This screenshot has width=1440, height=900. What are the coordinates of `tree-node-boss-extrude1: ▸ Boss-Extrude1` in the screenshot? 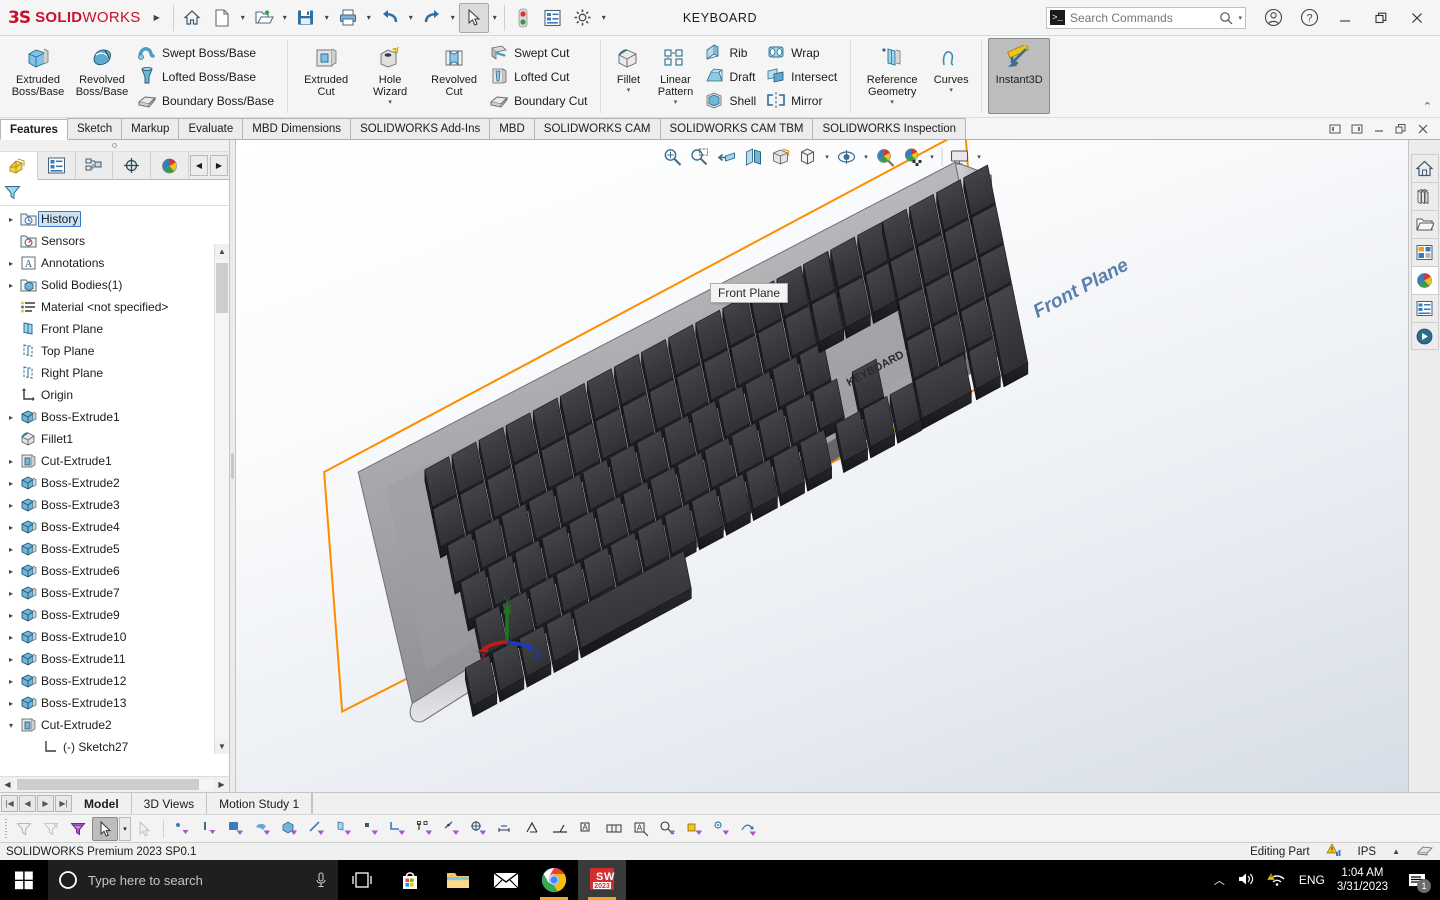 It's located at (114, 417).